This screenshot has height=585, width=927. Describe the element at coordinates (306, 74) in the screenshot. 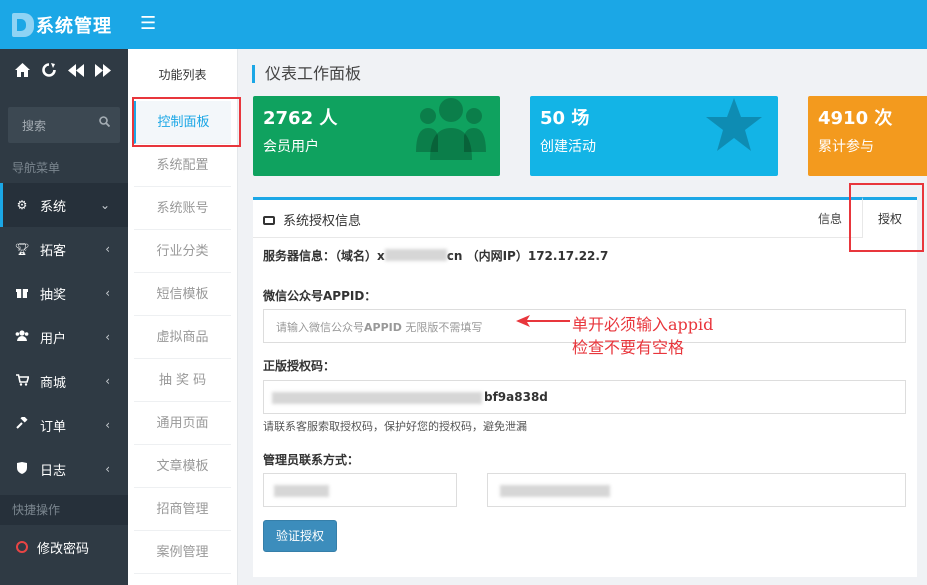

I see `page-title: 仪表工作面板` at that location.